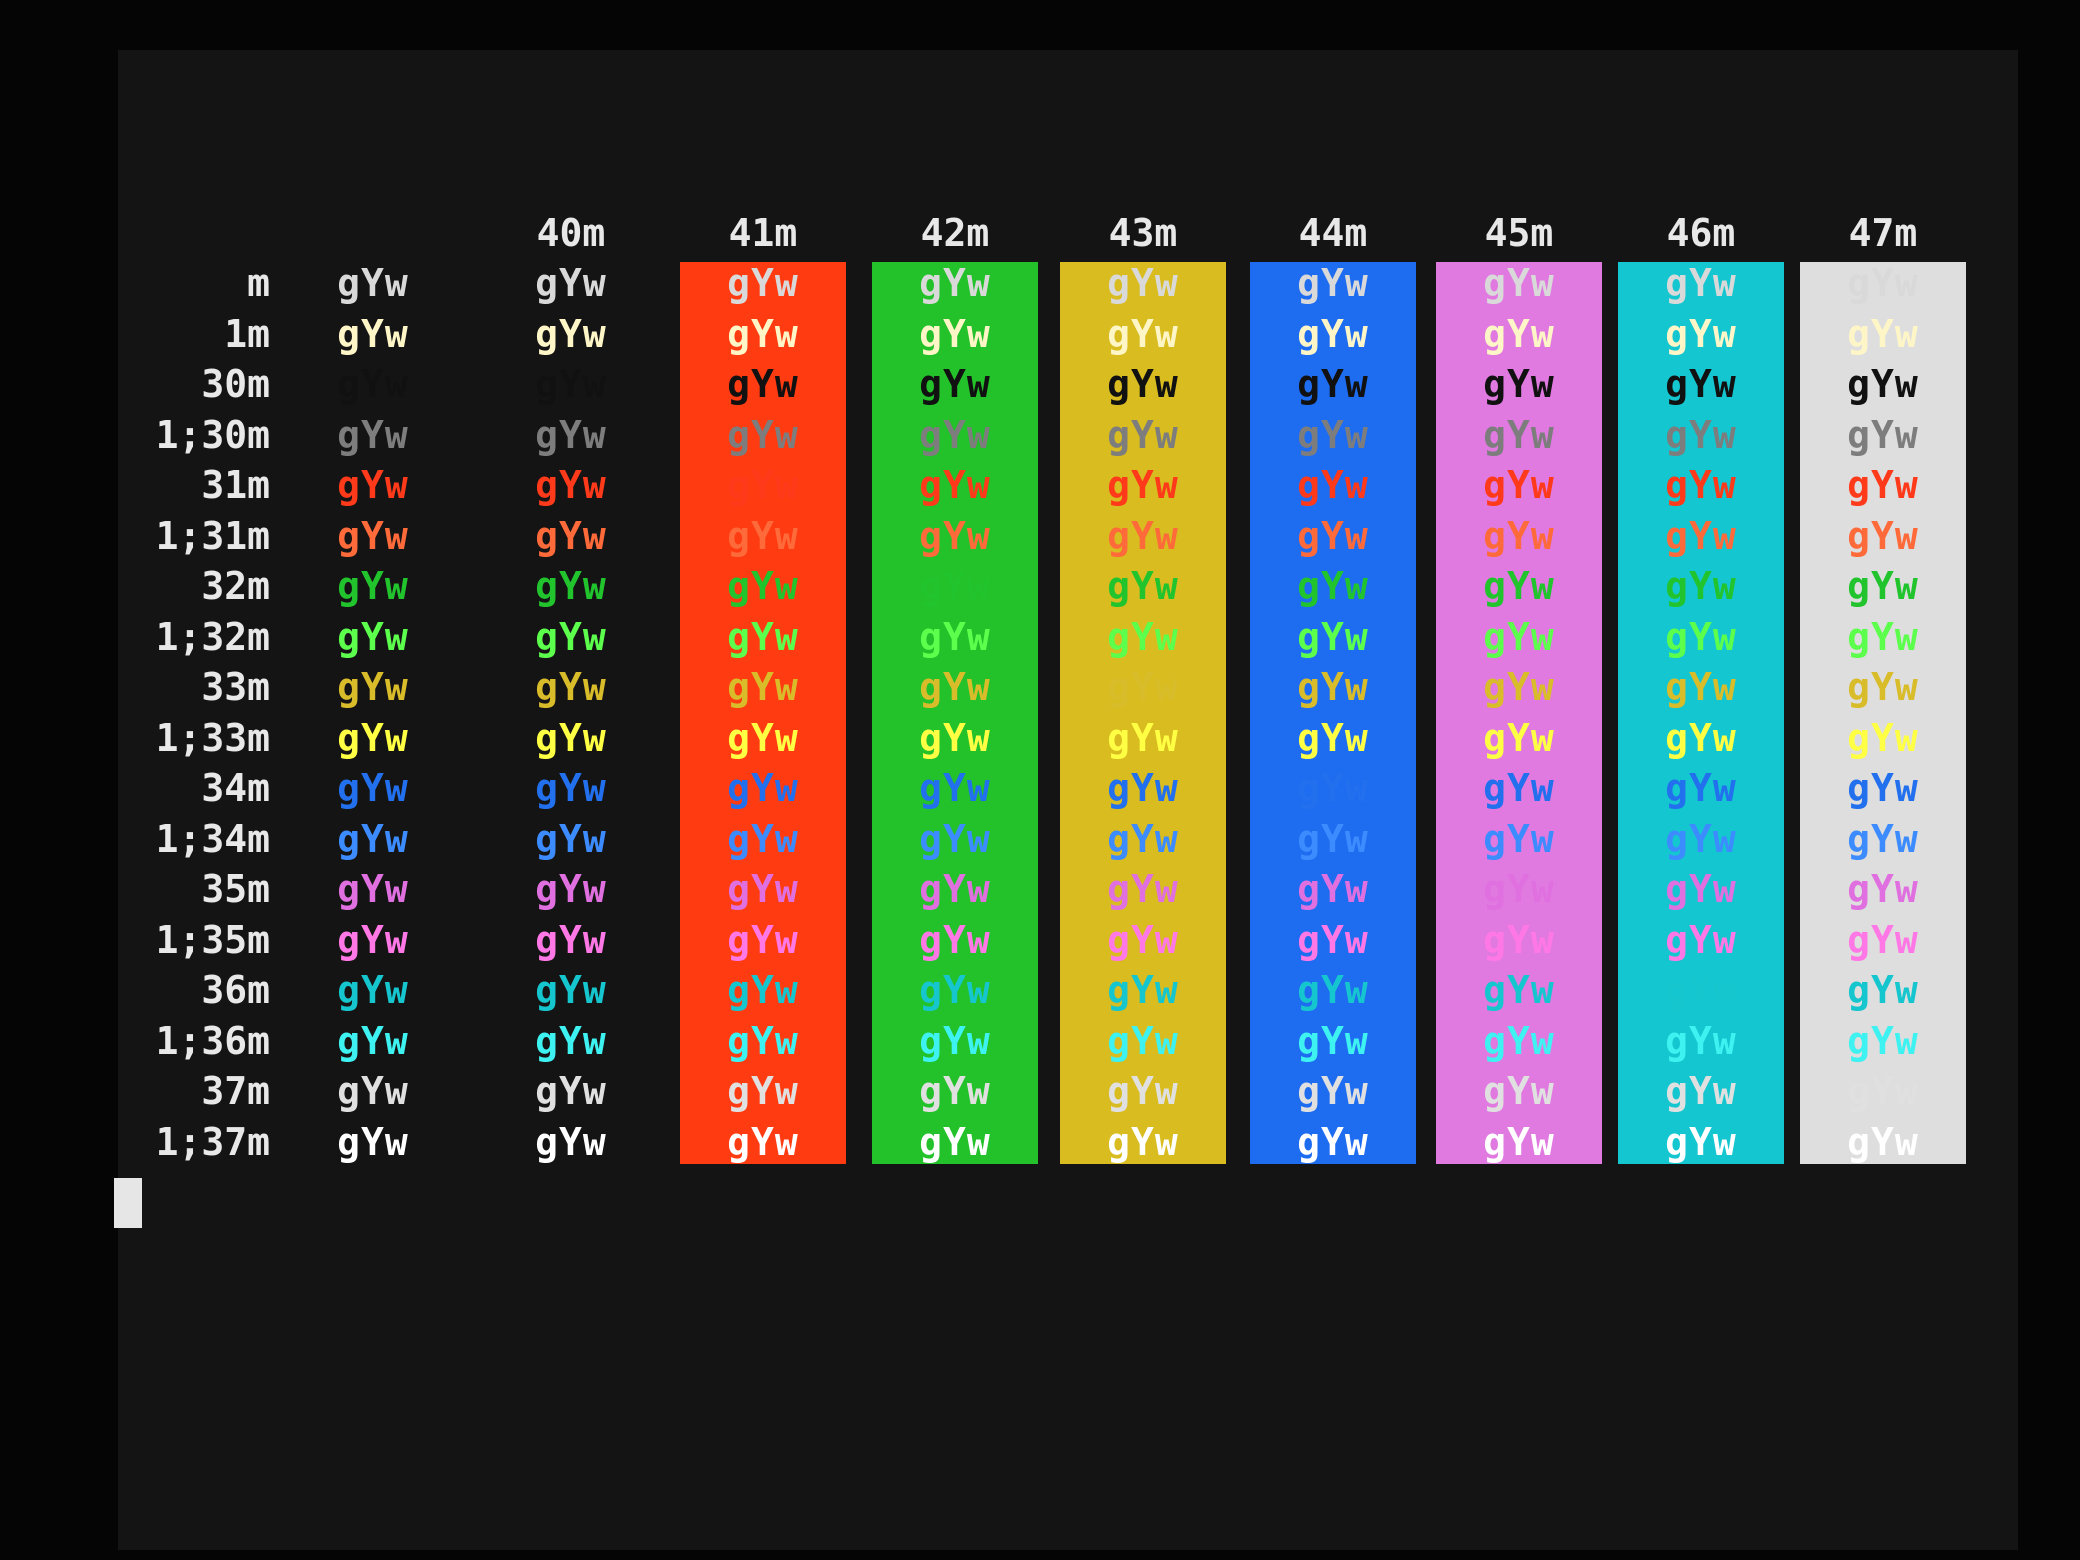 This screenshot has width=2080, height=1560. I want to click on row-label: 1;31m, so click(212, 535).